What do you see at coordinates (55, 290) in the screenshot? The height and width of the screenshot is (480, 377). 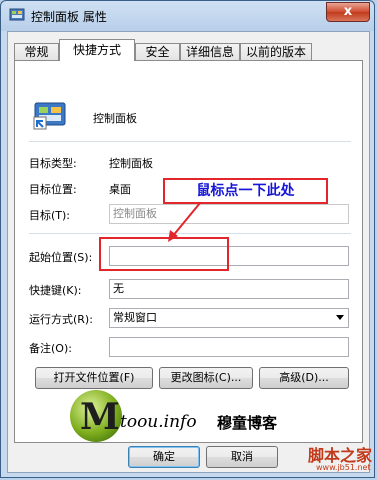 I see `hotkey-label: 快捷键(K):` at bounding box center [55, 290].